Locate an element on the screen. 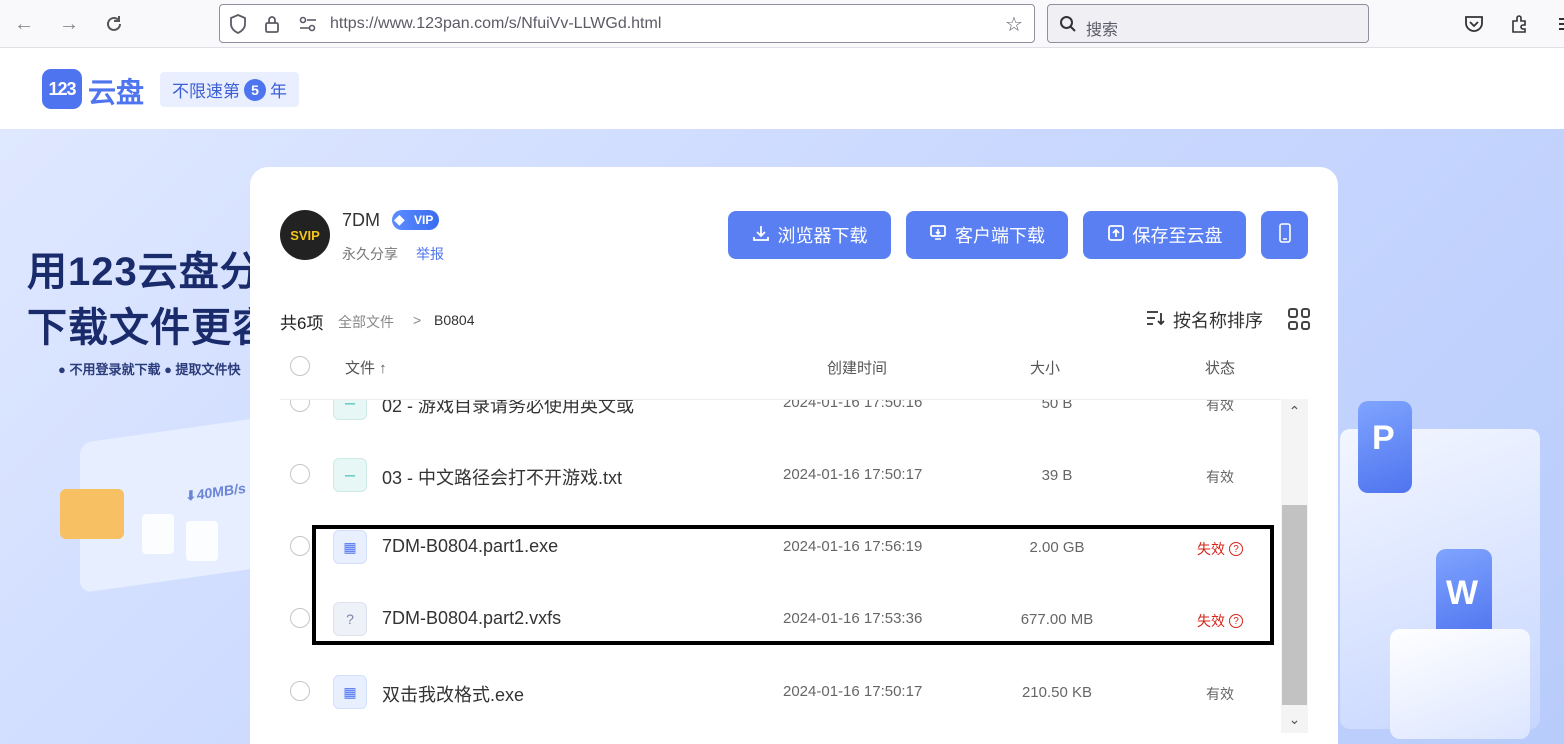 This screenshot has width=1564, height=744. file-date: 2024-01-16 17:50:17 is located at coordinates (853, 474).